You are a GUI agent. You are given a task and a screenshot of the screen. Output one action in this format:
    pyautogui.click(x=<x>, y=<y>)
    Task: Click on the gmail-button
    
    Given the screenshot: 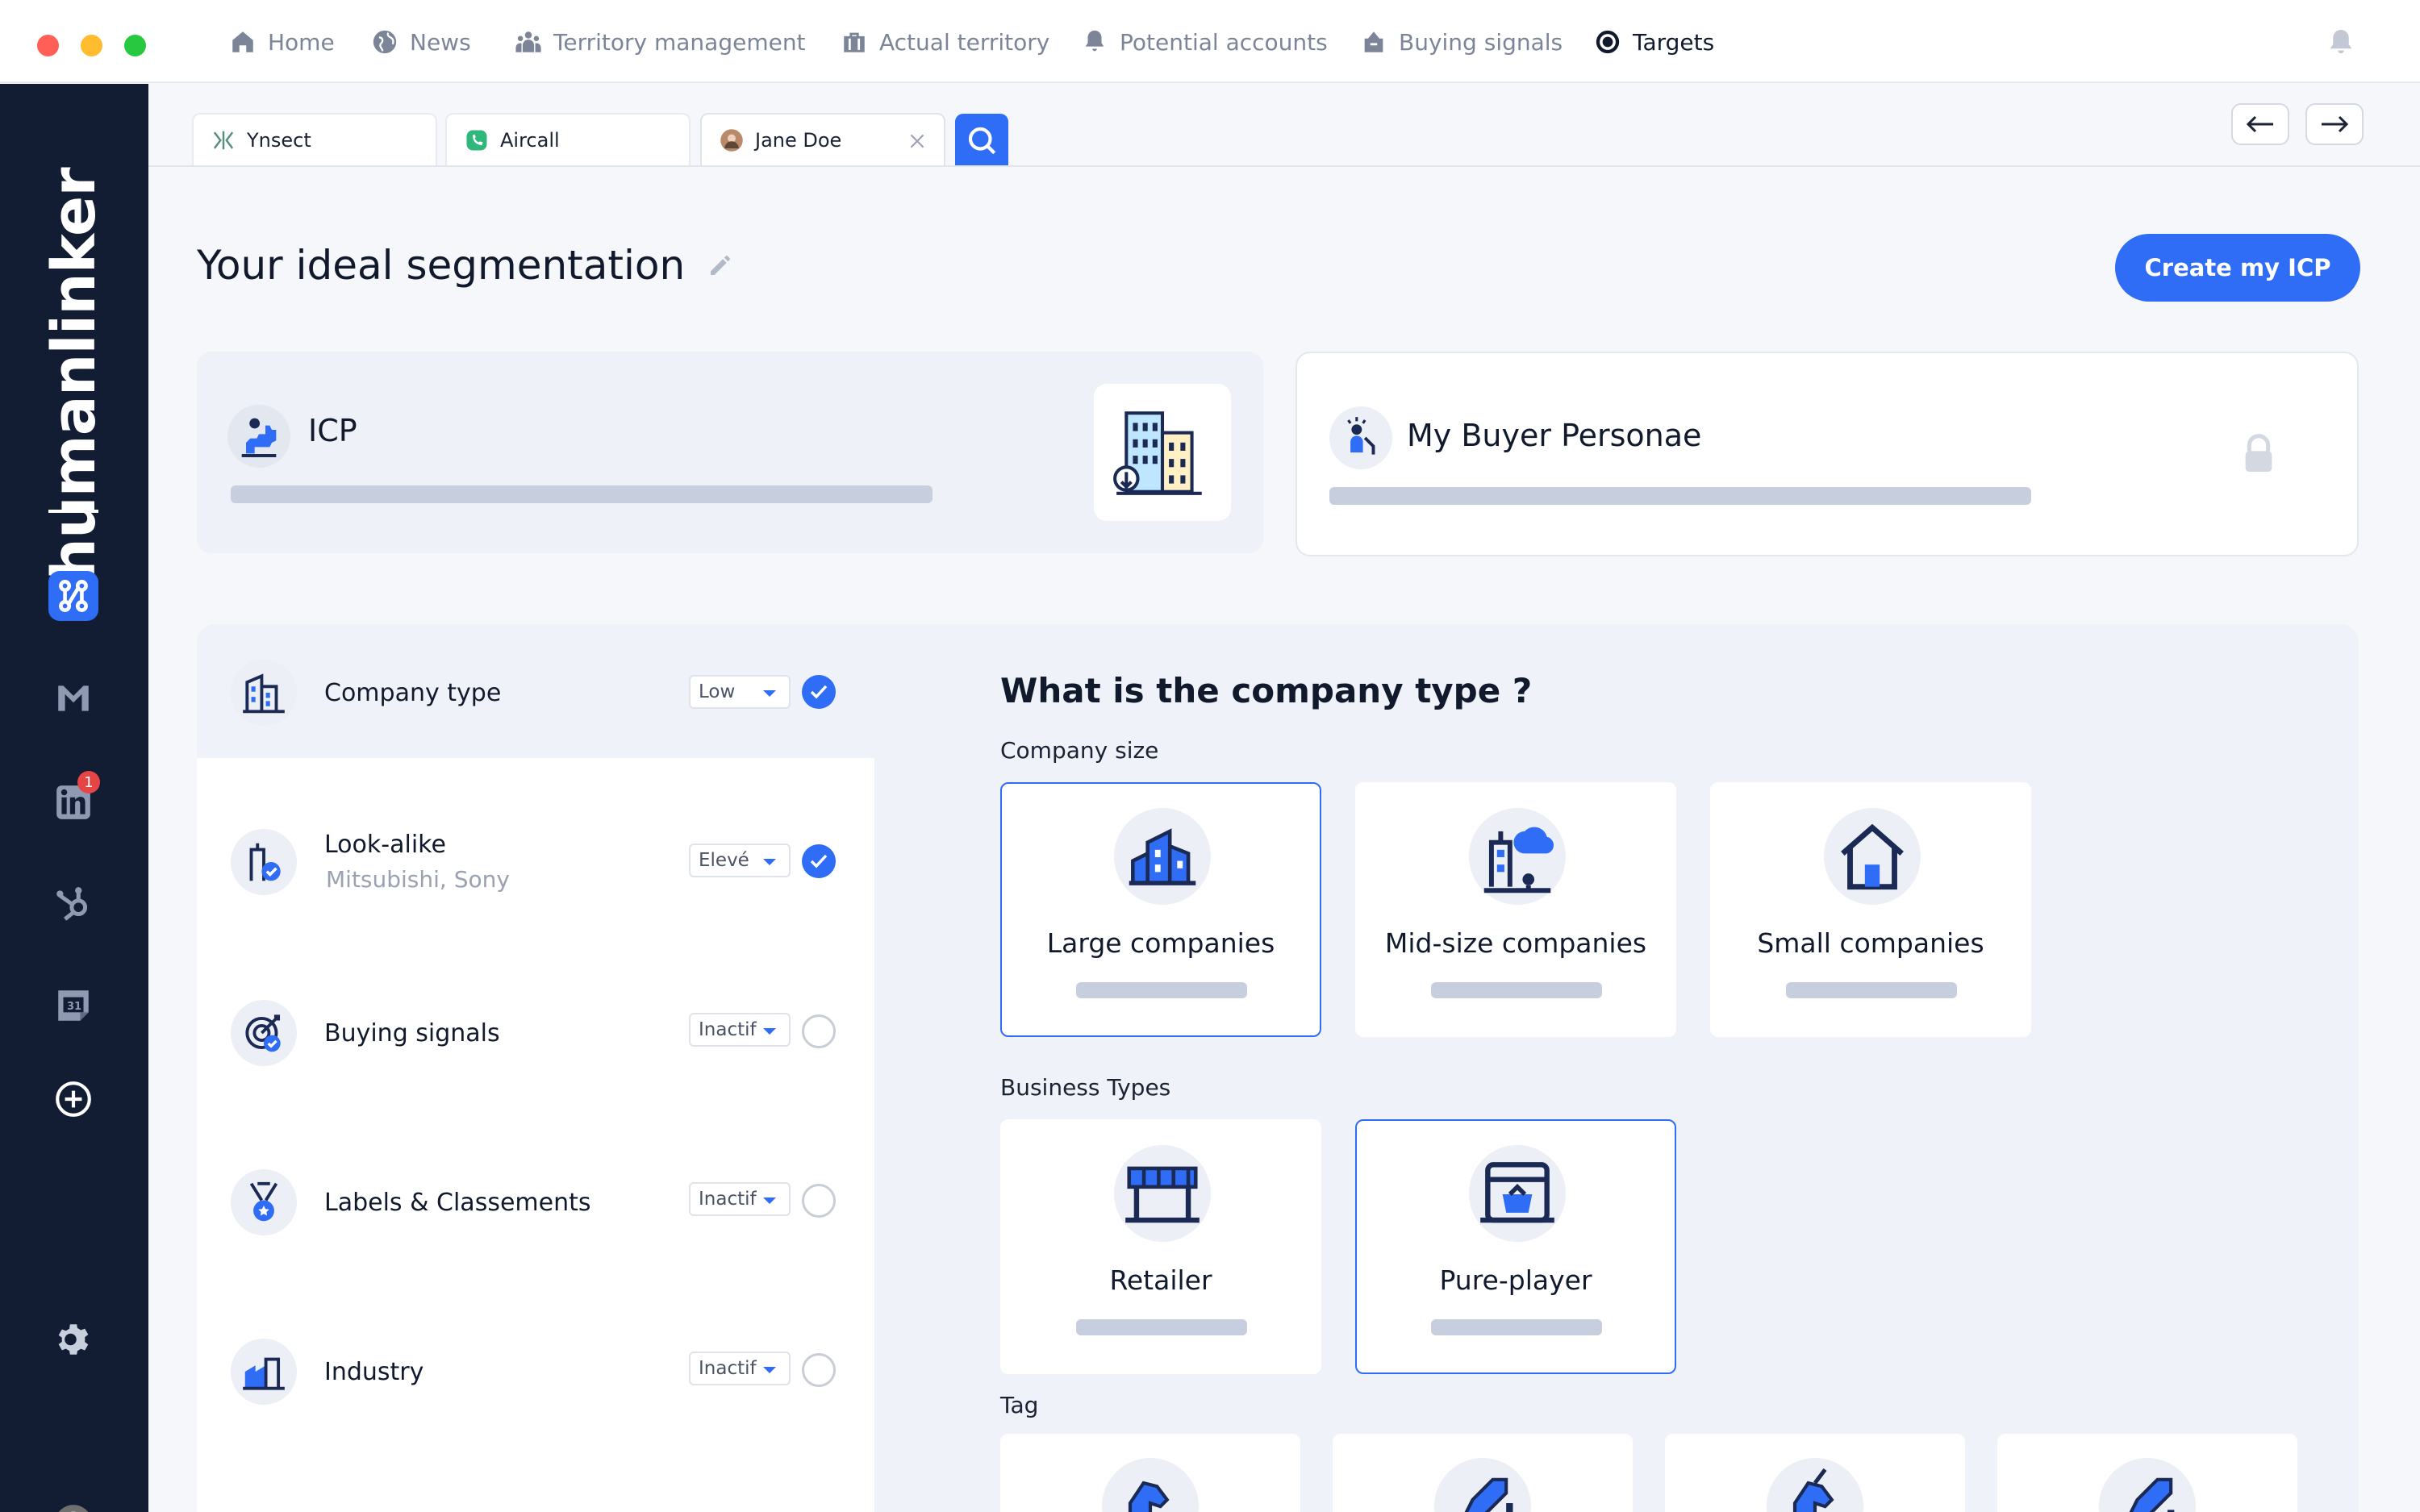 What is the action you would take?
    pyautogui.click(x=73, y=698)
    